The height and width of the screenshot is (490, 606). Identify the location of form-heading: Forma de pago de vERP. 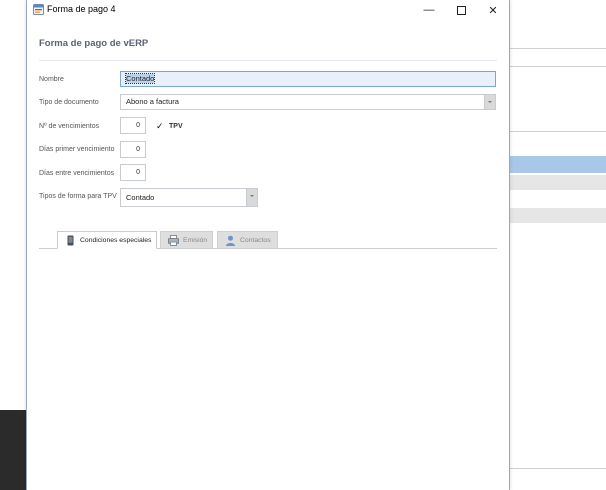
(94, 43).